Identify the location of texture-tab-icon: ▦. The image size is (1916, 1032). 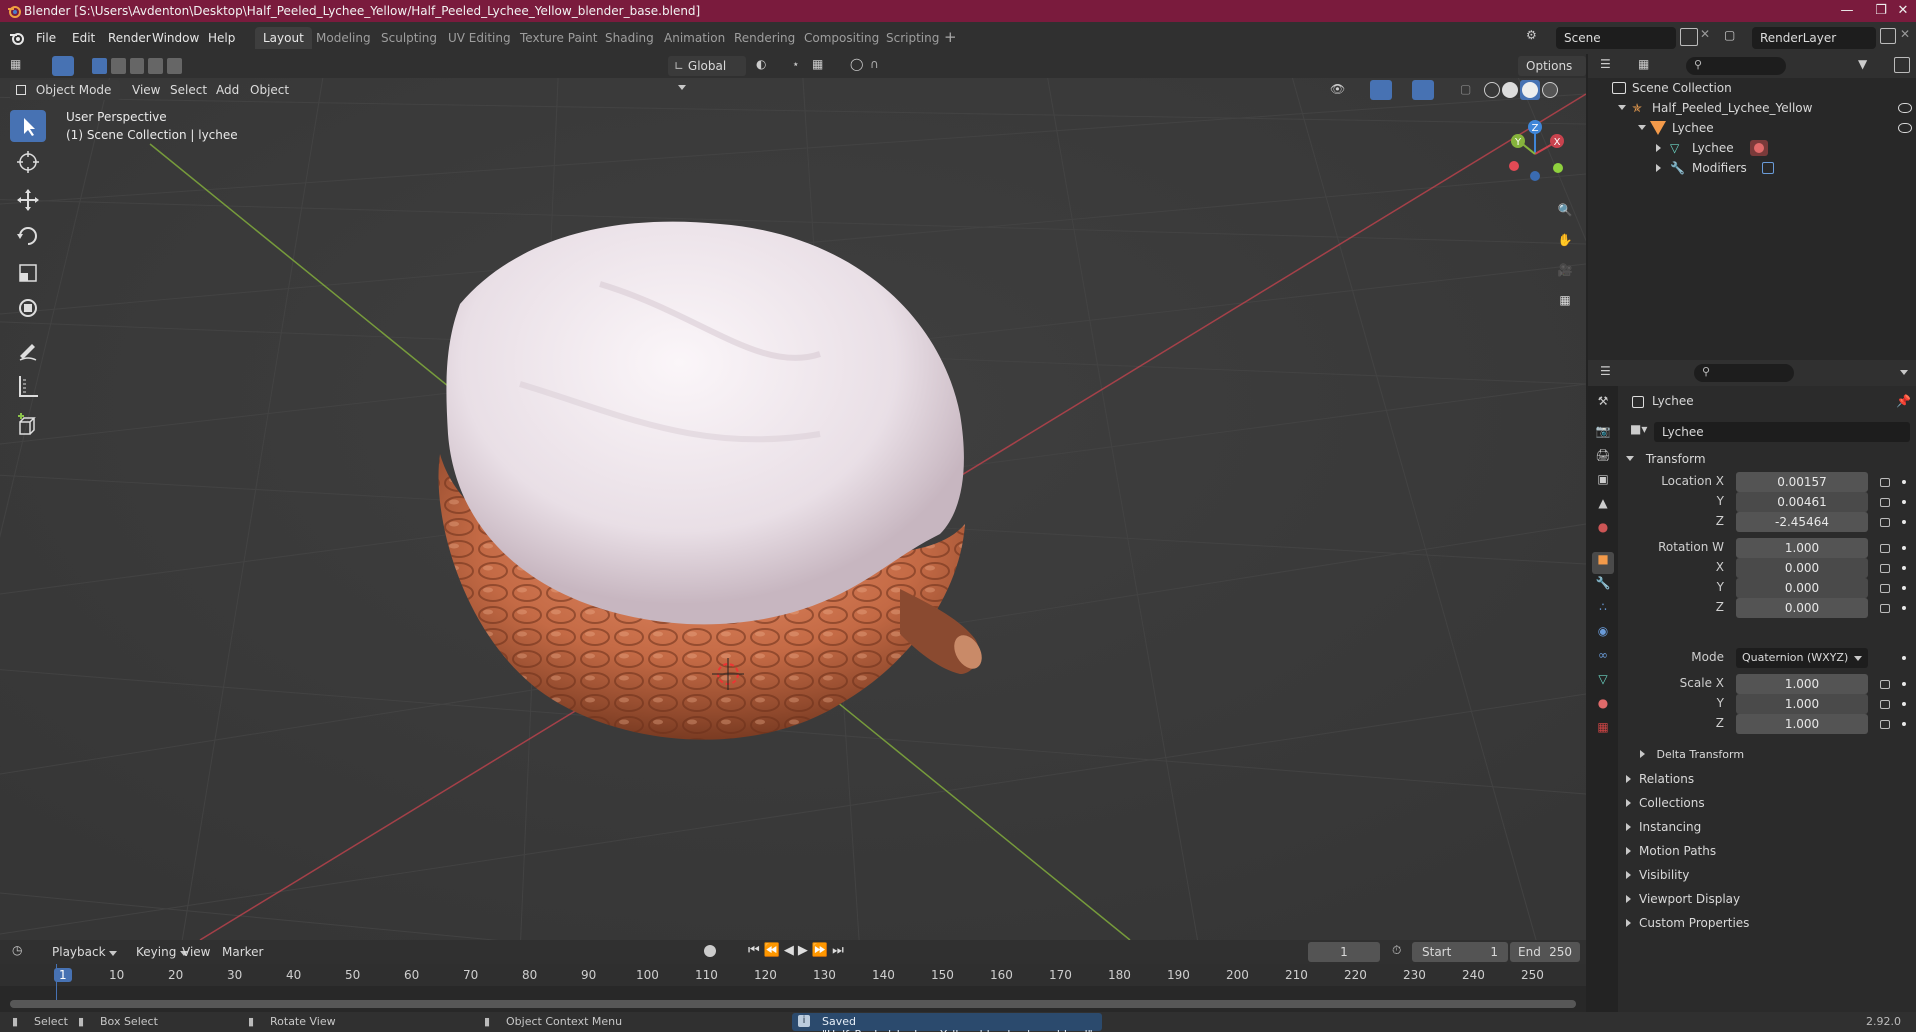
(1603, 731).